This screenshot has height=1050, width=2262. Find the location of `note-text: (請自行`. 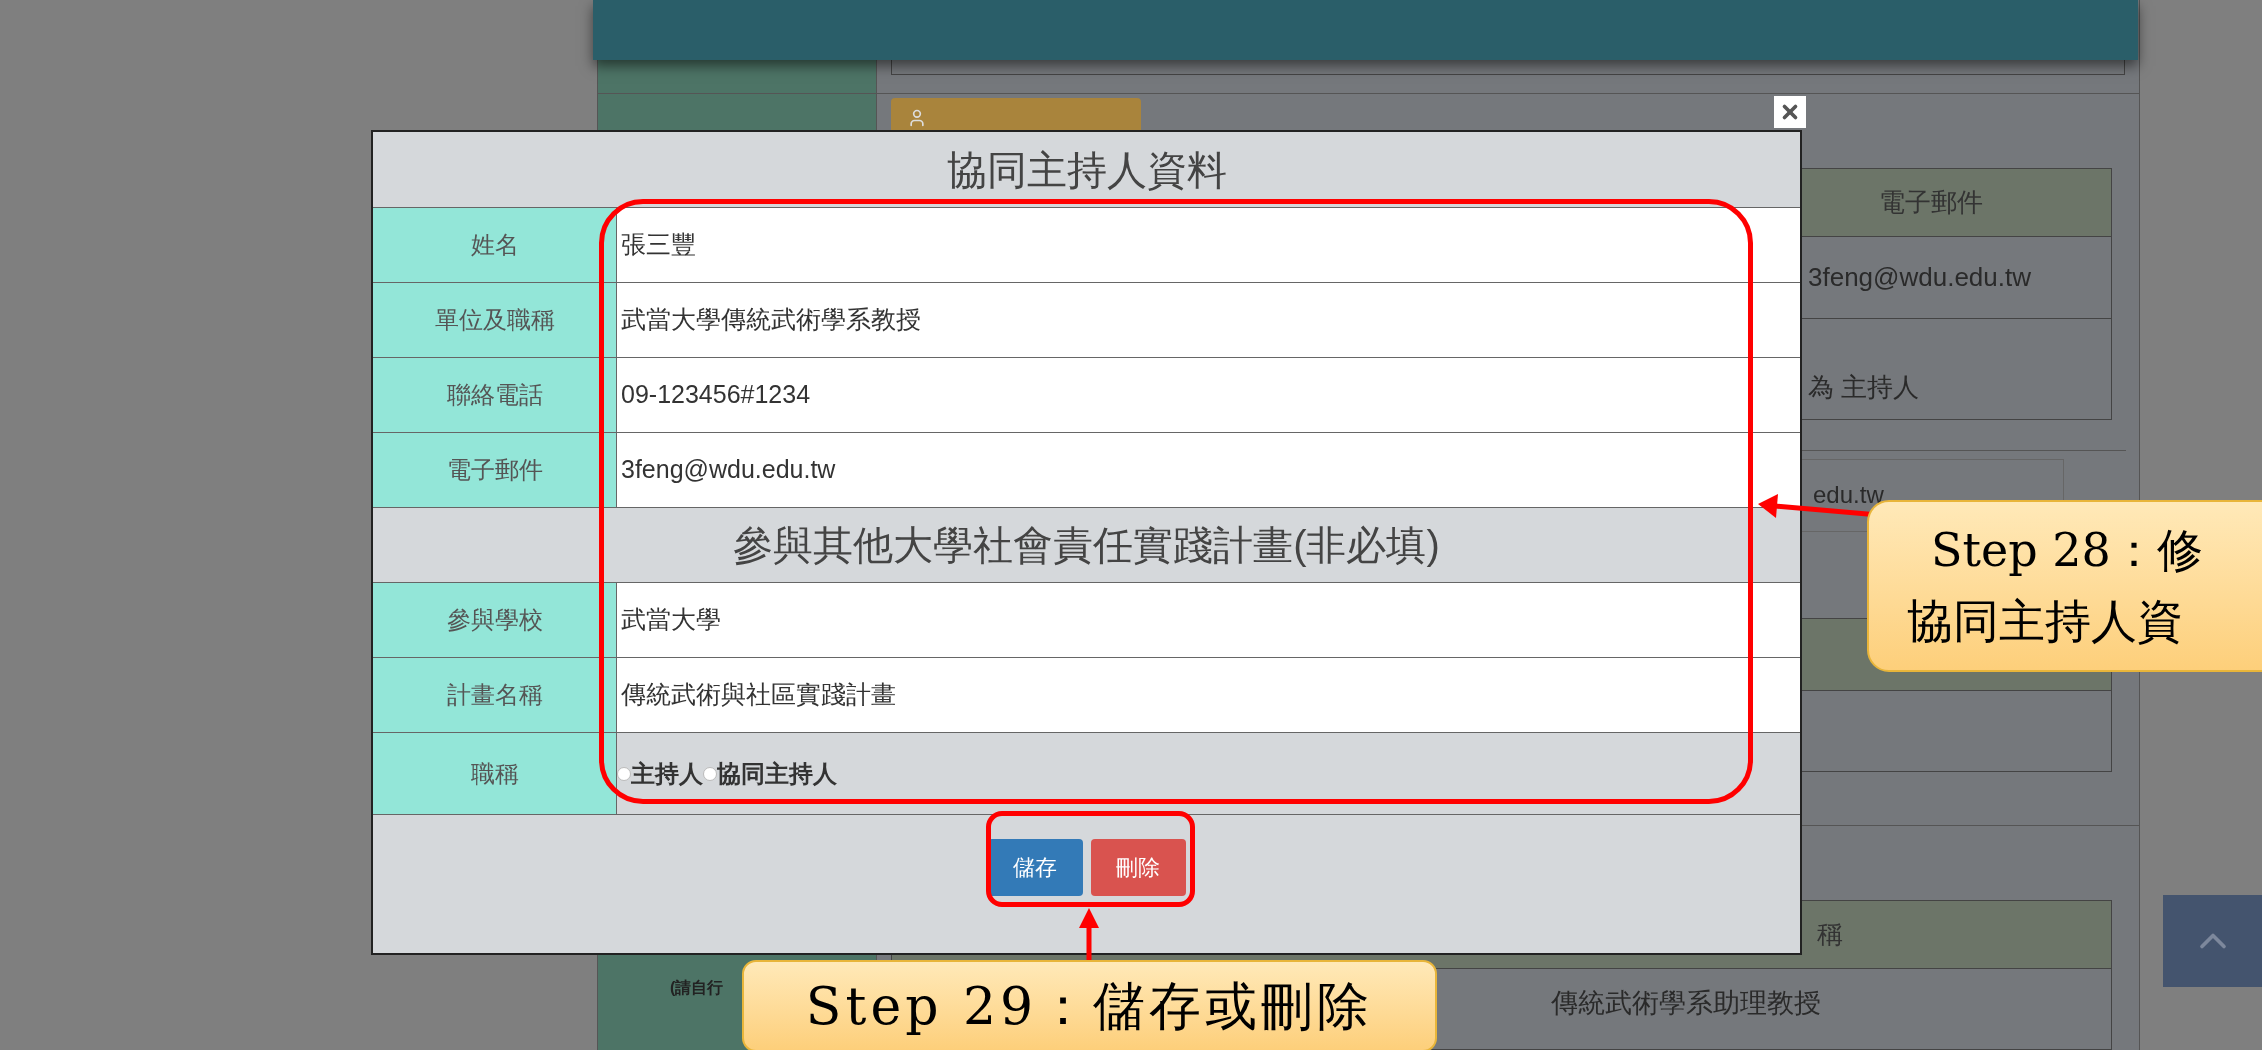

note-text: (請自行 is located at coordinates (697, 988).